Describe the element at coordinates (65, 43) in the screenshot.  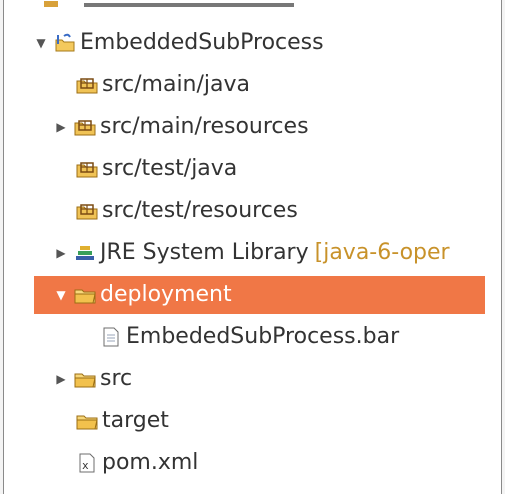
I see `java-project-icon` at that location.